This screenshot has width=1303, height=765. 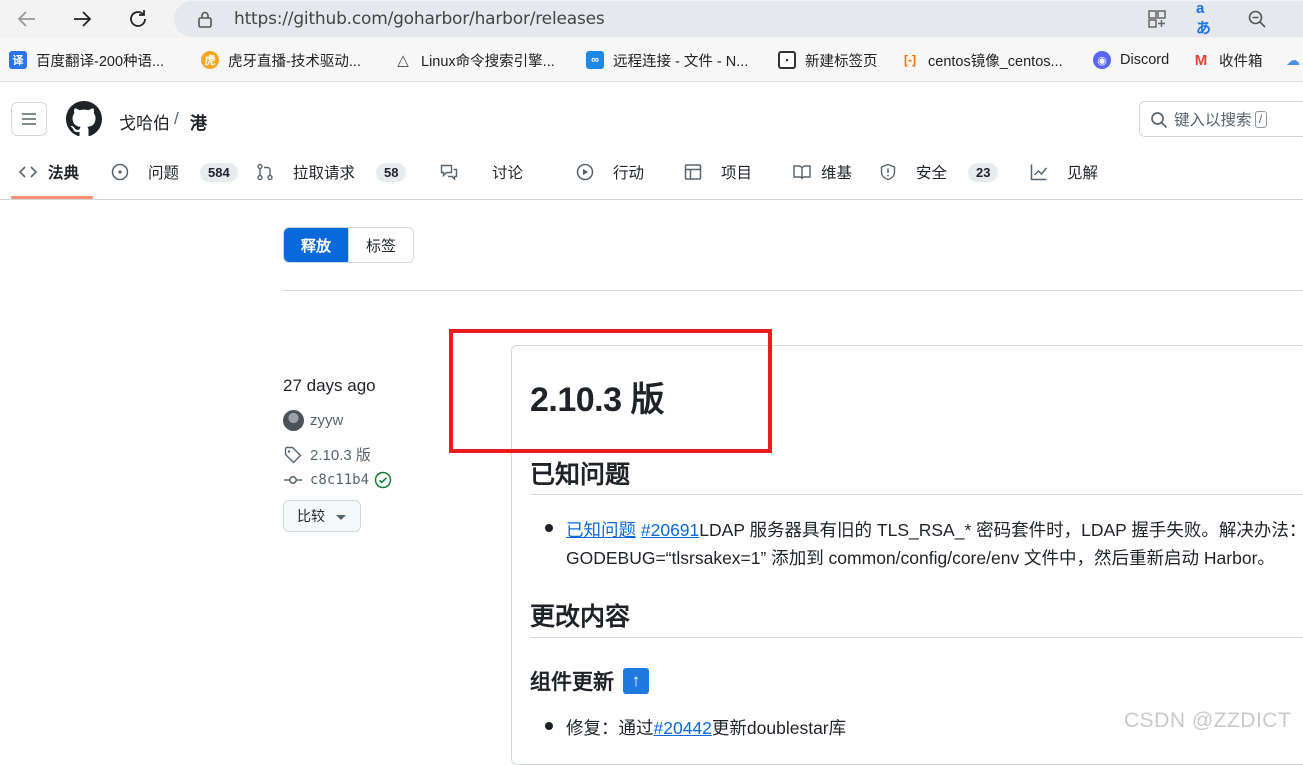 I want to click on pull-requests-counter: 58, so click(x=391, y=172).